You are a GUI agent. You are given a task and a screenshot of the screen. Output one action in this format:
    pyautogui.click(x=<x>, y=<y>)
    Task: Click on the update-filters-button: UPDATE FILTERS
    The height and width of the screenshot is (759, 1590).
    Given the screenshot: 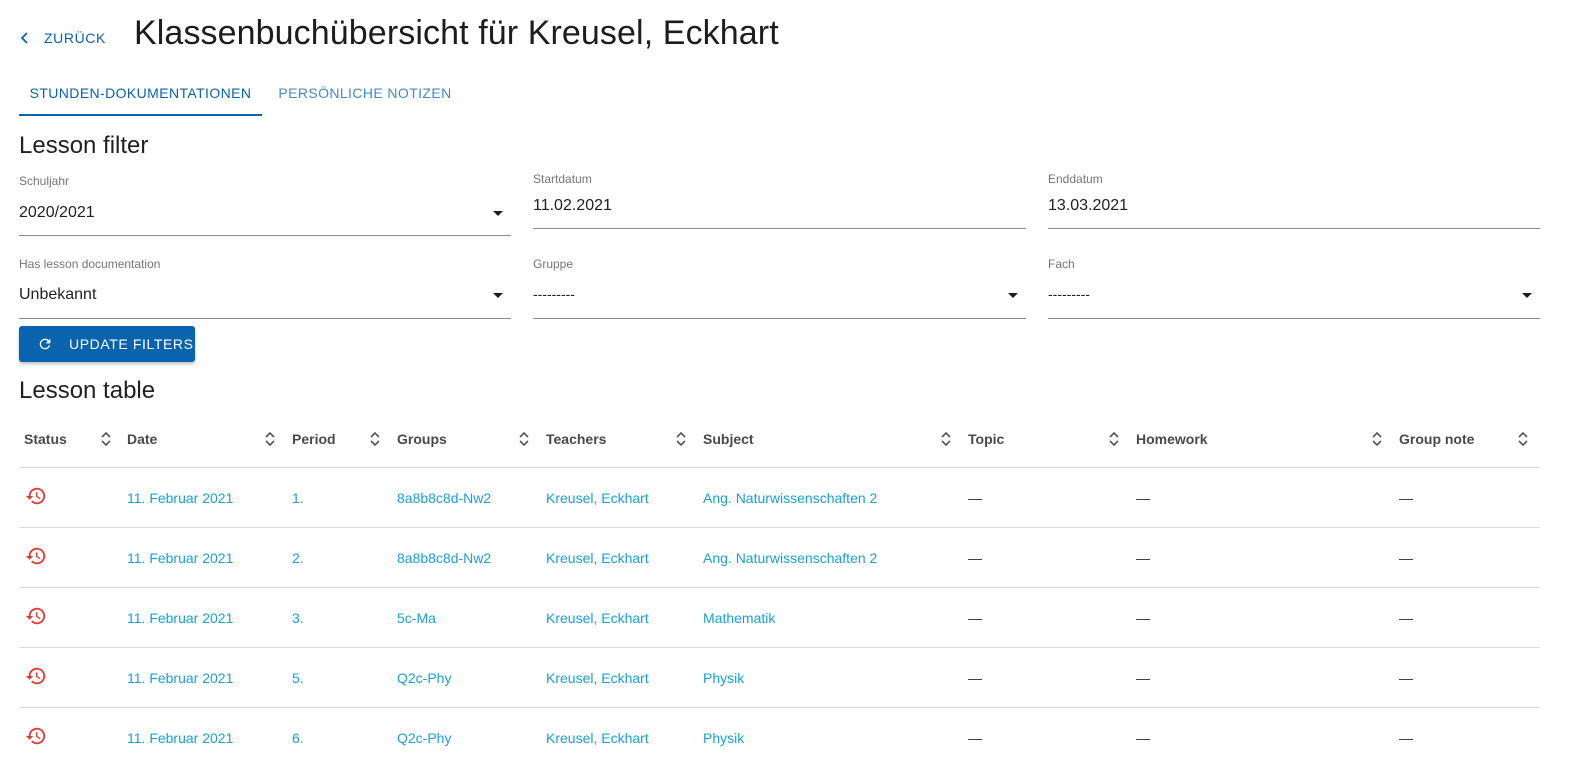 What is the action you would take?
    pyautogui.click(x=107, y=344)
    